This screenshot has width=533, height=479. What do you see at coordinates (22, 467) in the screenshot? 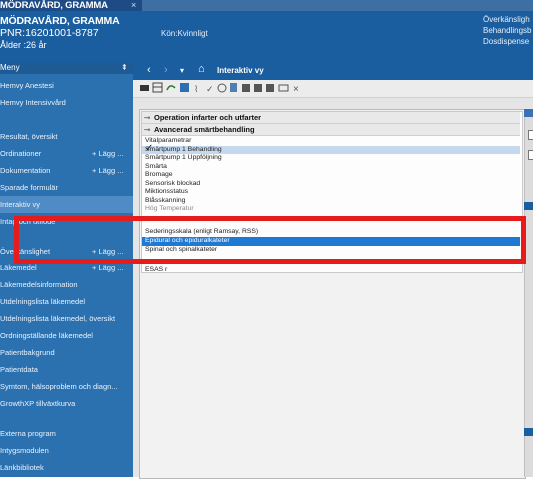
I see `sidebar-item-label: Länkbibliotek` at bounding box center [22, 467].